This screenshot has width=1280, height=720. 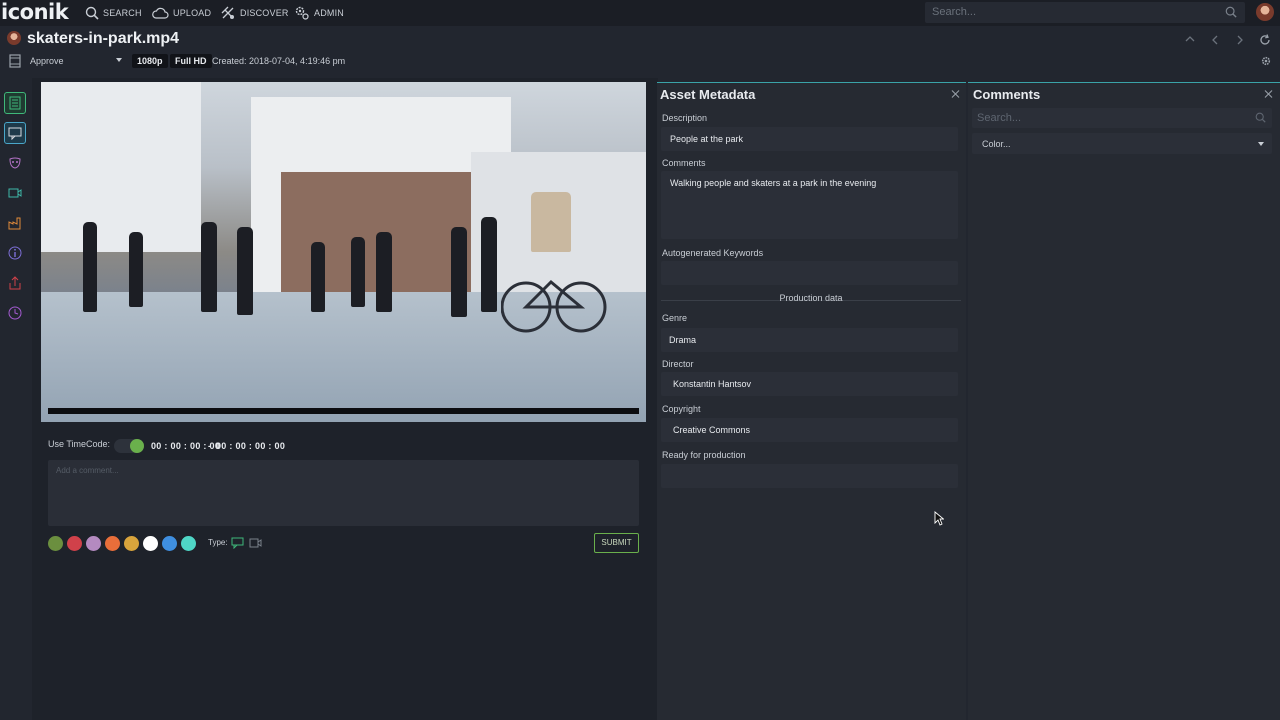 I want to click on nav-discover: DISCOVER, so click(x=254, y=13).